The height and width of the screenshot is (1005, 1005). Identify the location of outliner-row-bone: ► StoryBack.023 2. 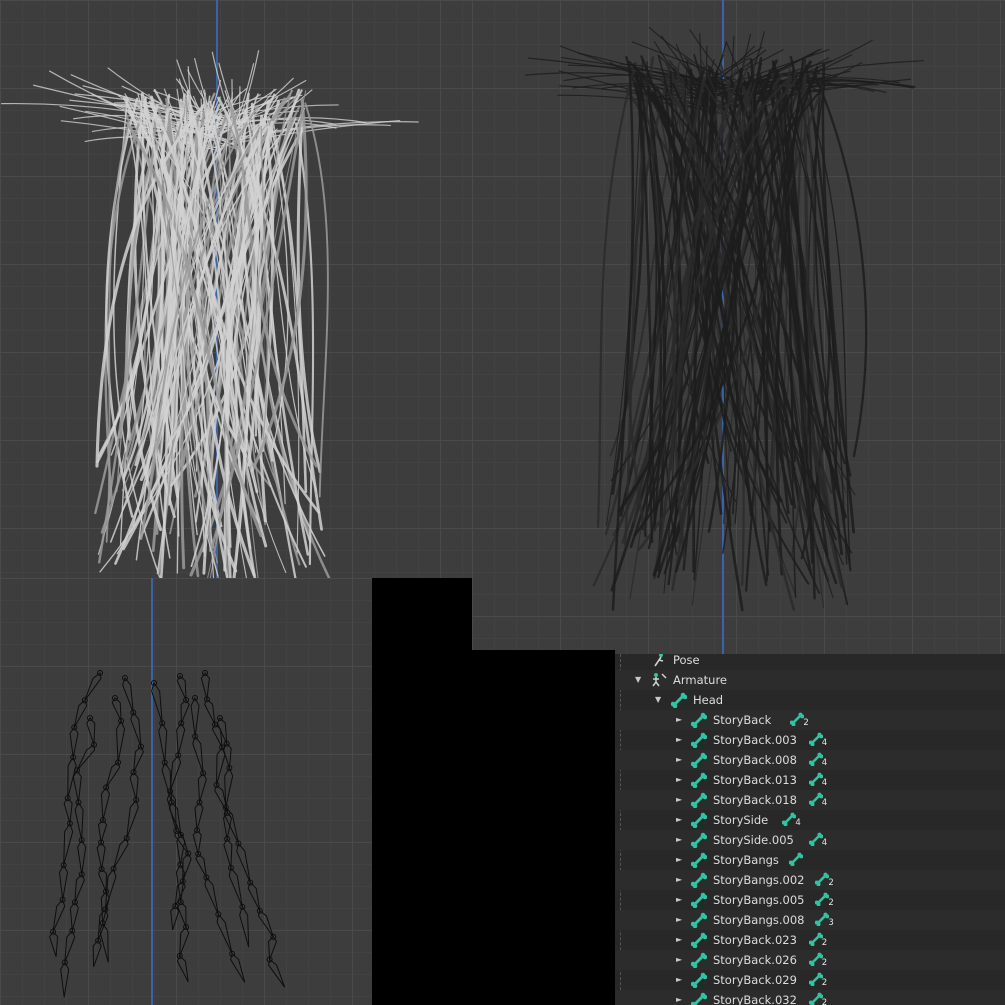
(810, 940).